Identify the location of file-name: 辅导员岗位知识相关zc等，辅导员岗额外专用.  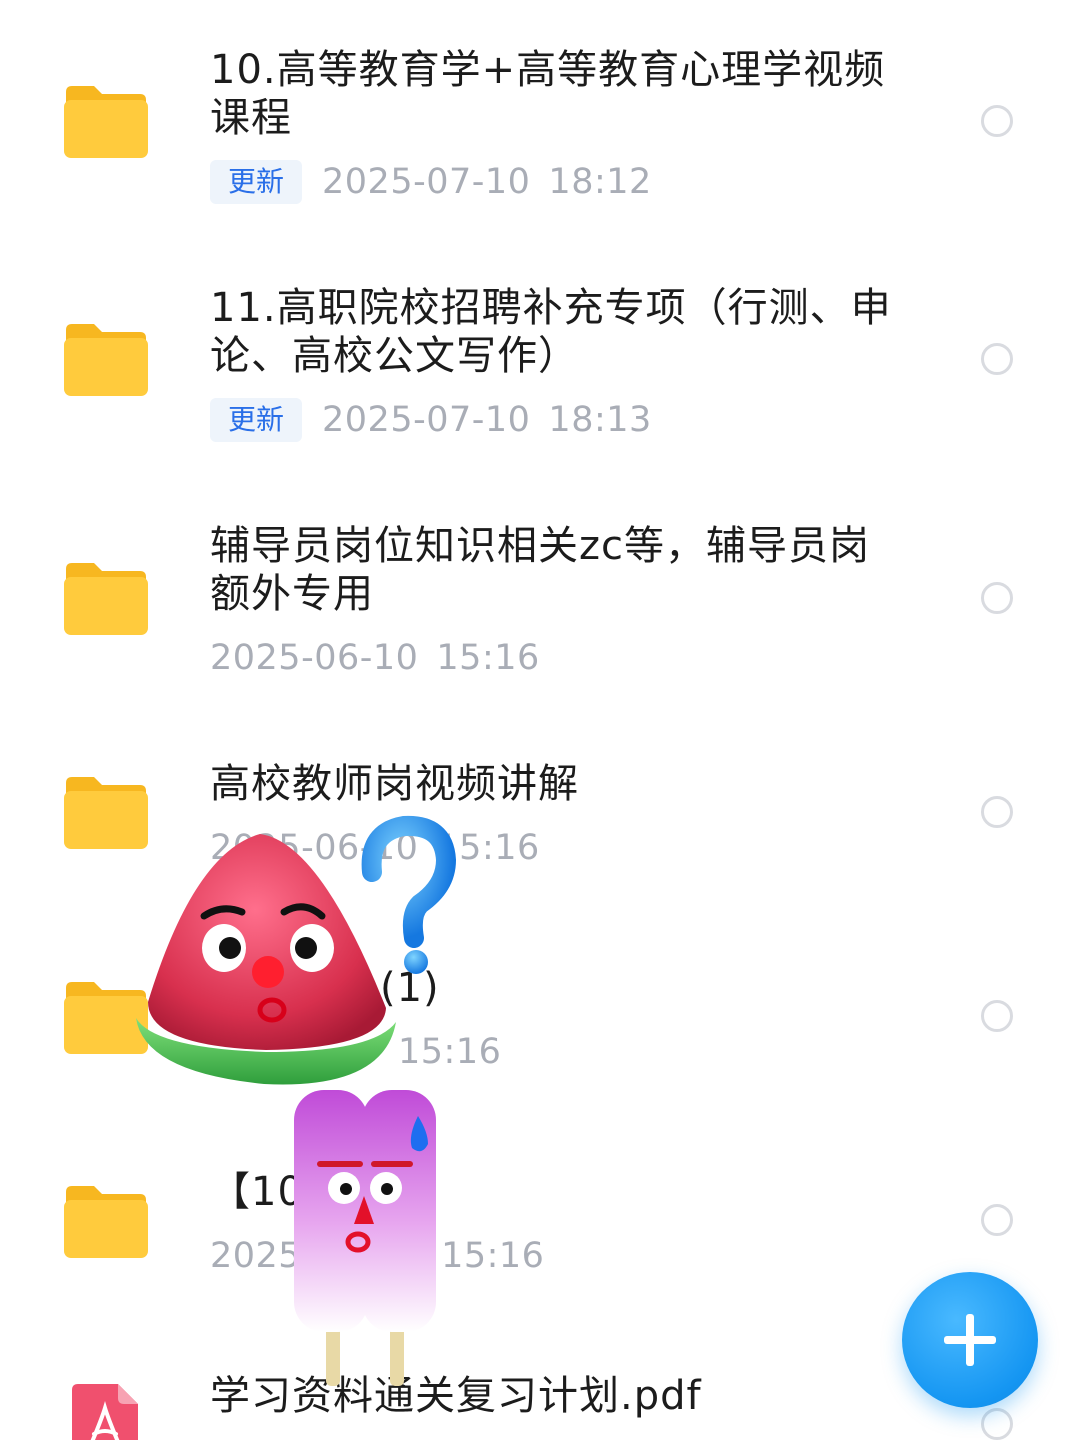
(540, 570).